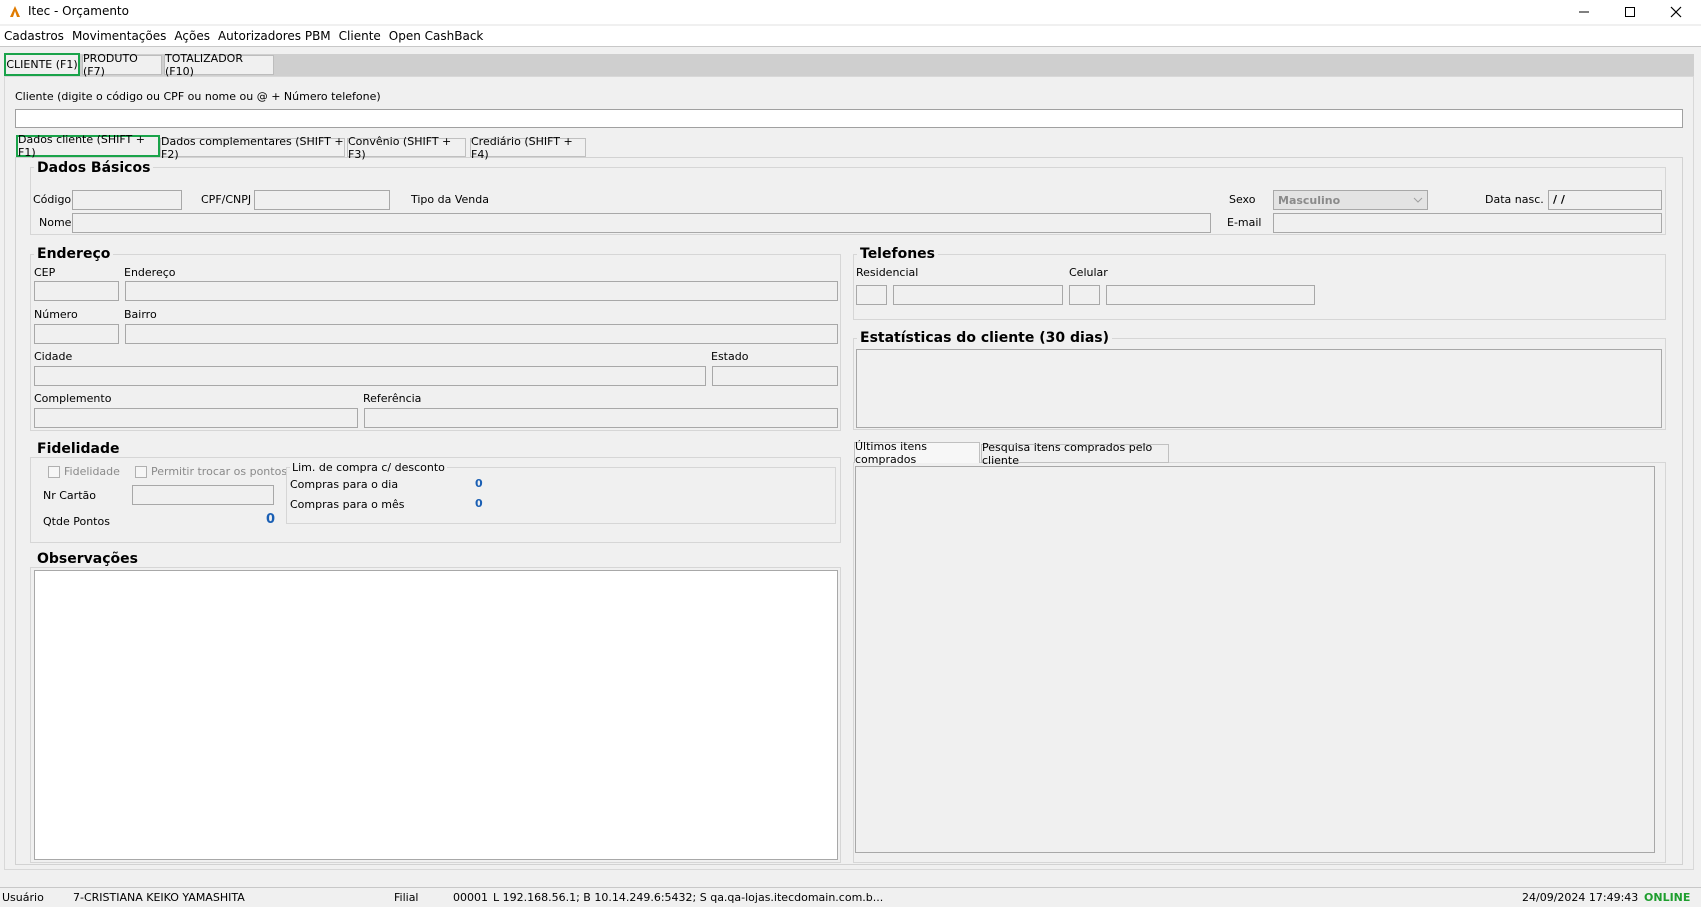  What do you see at coordinates (87, 559) in the screenshot?
I see `observacoes-title: Observações` at bounding box center [87, 559].